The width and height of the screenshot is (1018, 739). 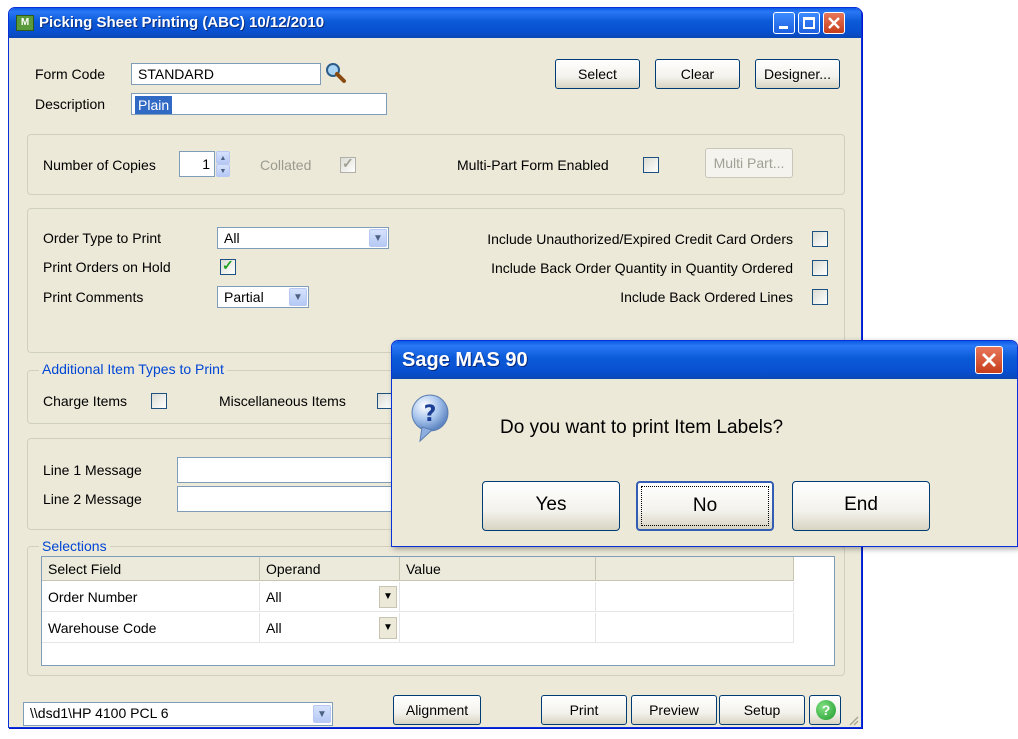 What do you see at coordinates (820, 297) in the screenshot?
I see `backorder-lines-checkbox` at bounding box center [820, 297].